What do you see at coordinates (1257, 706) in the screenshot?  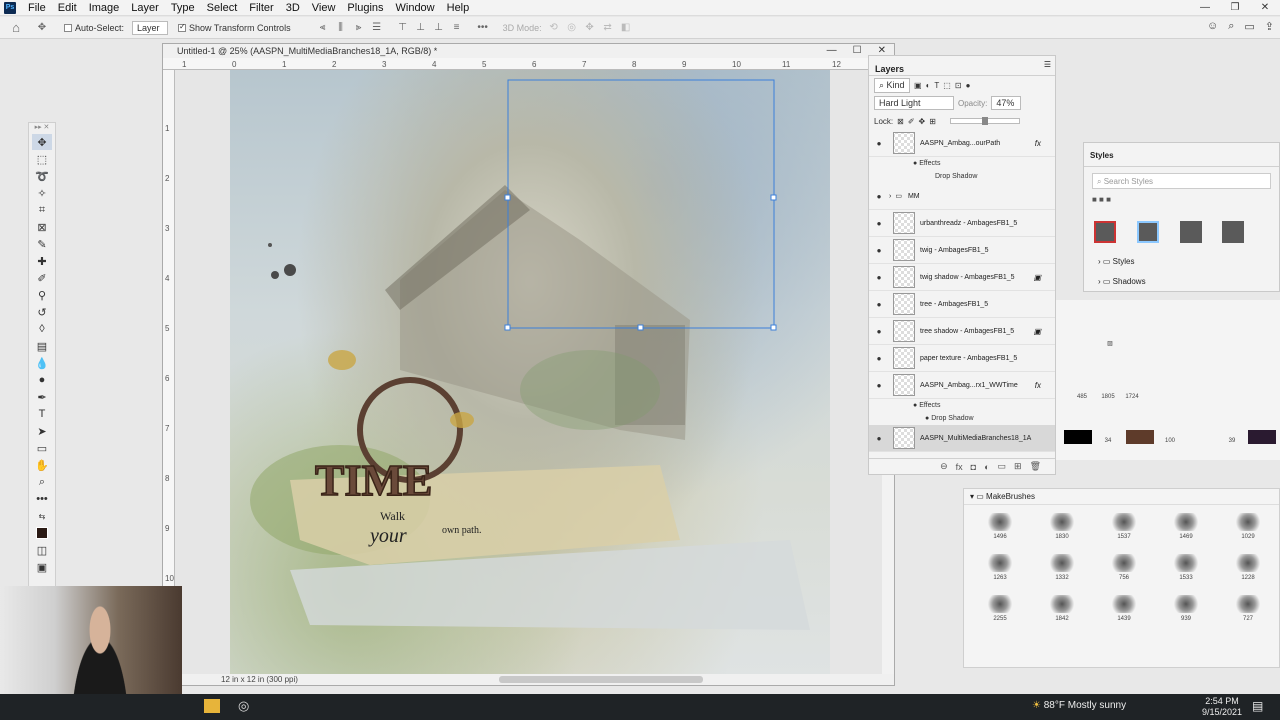 I see `notification-icon: ▤` at bounding box center [1257, 706].